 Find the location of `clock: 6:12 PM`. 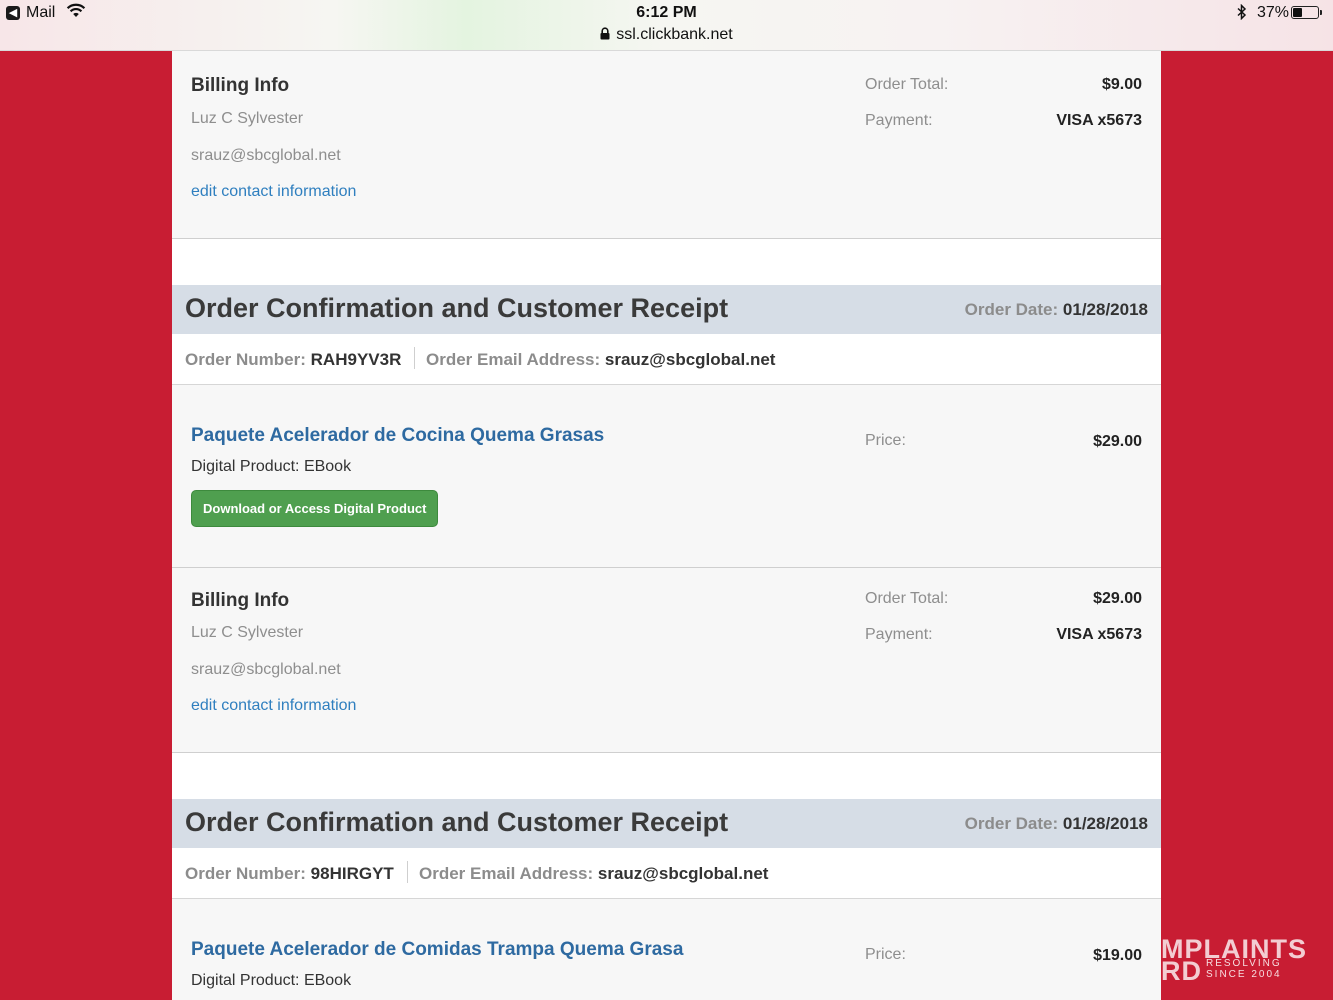

clock: 6:12 PM is located at coordinates (666, 12).